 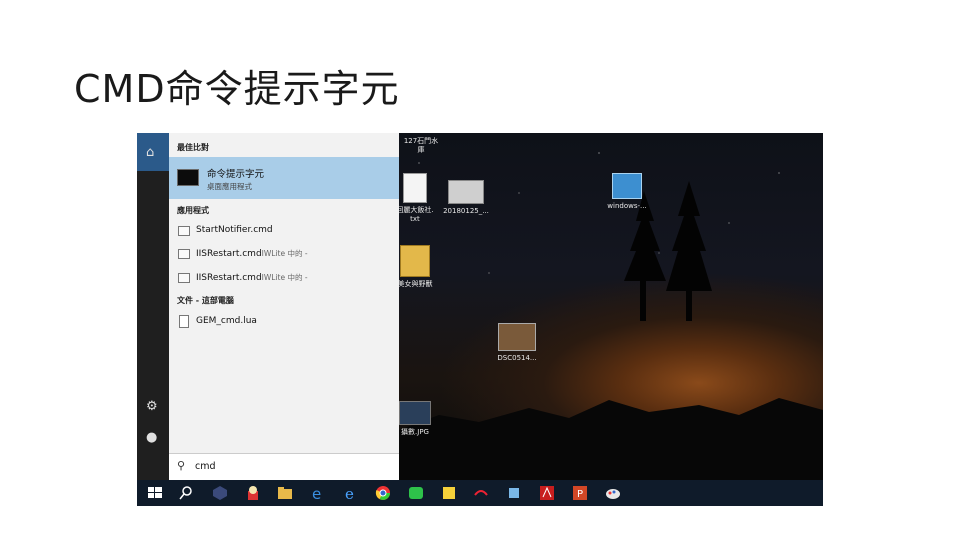 What do you see at coordinates (284, 467) in the screenshot?
I see `search-box: ⚲ cmd` at bounding box center [284, 467].